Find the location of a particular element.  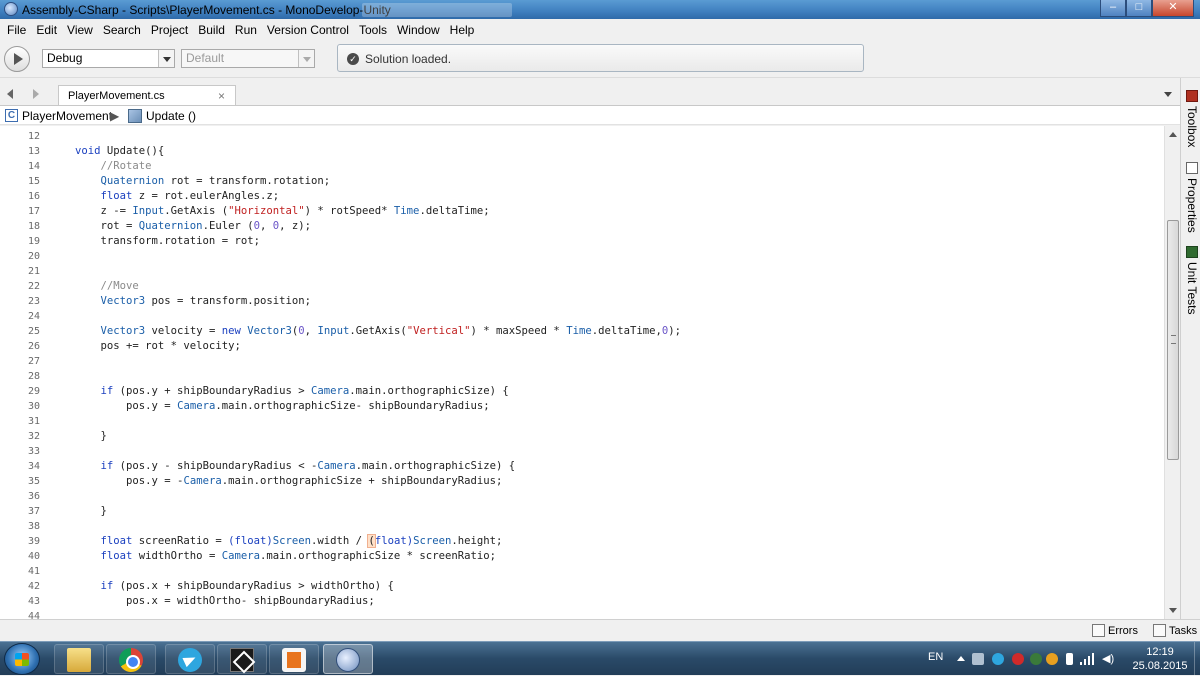

language-indicator: EN is located at coordinates (935, 657).